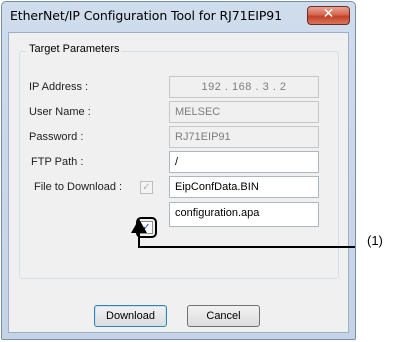 The width and height of the screenshot is (393, 342). What do you see at coordinates (130, 316) in the screenshot?
I see `download-button: Download` at bounding box center [130, 316].